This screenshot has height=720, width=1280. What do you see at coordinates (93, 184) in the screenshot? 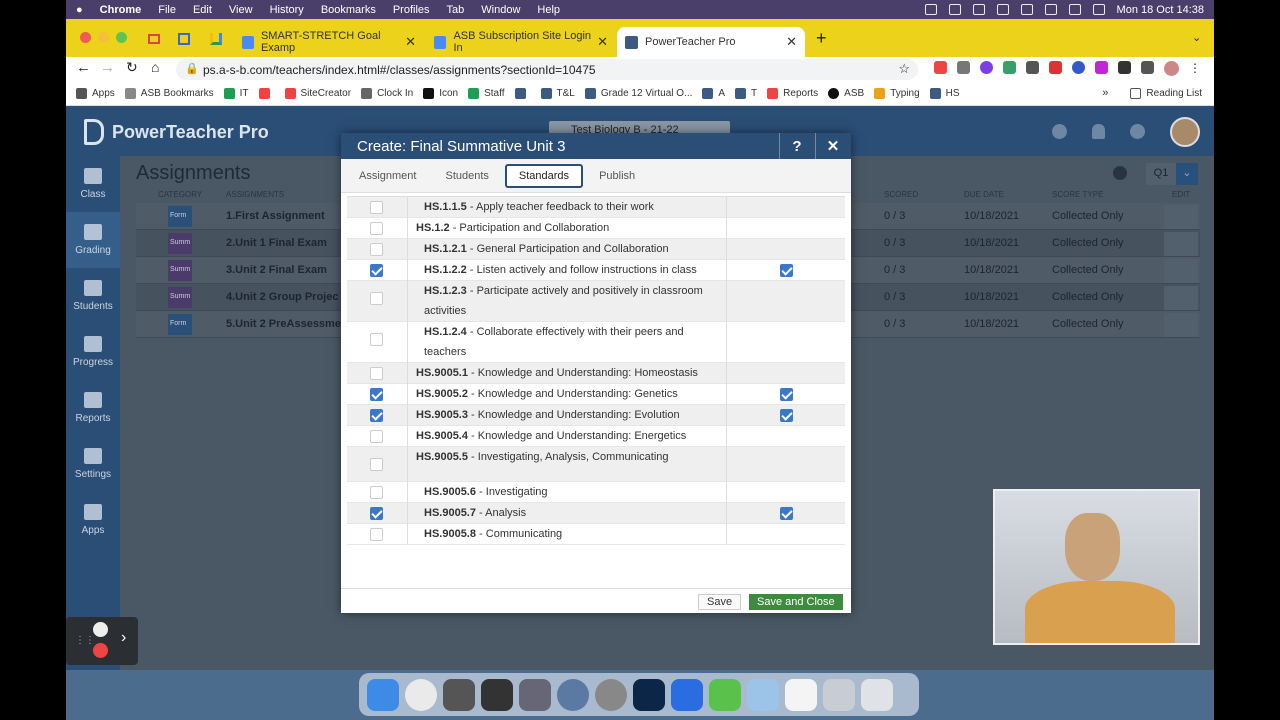
I see `nav-class: Class` at bounding box center [93, 184].